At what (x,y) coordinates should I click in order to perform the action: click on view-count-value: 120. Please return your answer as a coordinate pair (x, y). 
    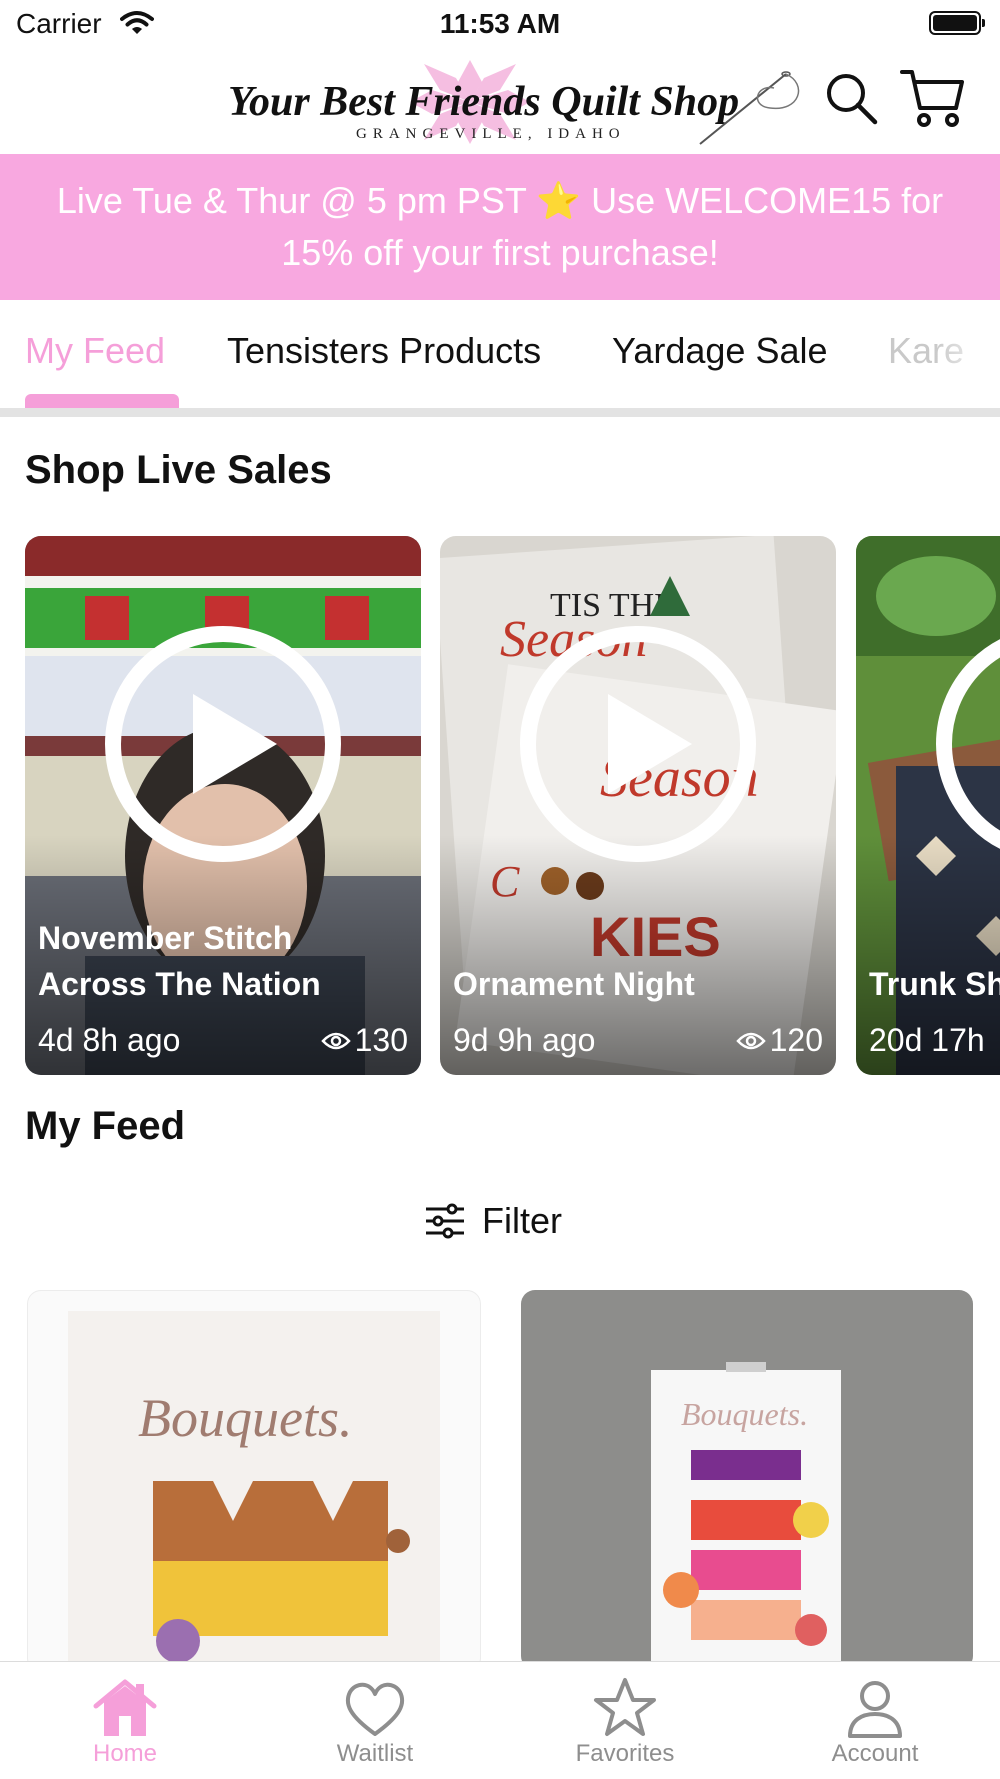
    Looking at the image, I should click on (796, 1040).